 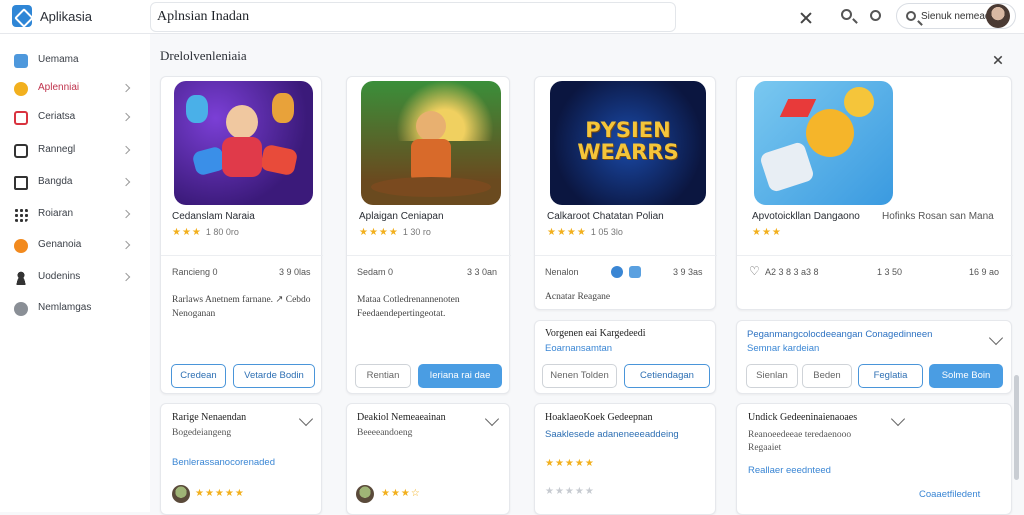 What do you see at coordinates (220, 493) in the screenshot?
I see `star-rating: ★★★★★` at bounding box center [220, 493].